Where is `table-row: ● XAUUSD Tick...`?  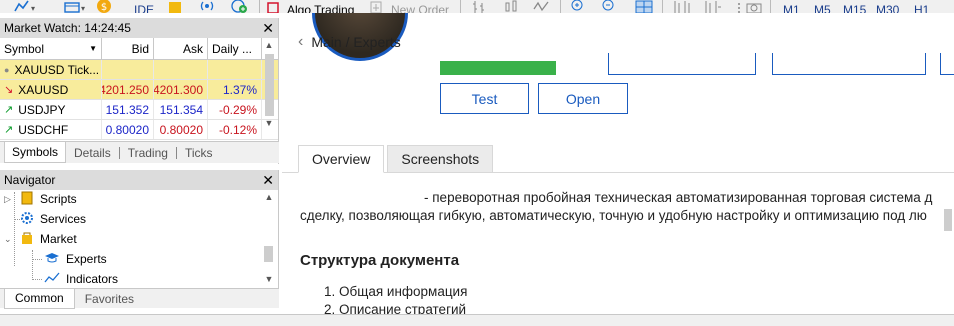 table-row: ● XAUUSD Tick... is located at coordinates (139, 70).